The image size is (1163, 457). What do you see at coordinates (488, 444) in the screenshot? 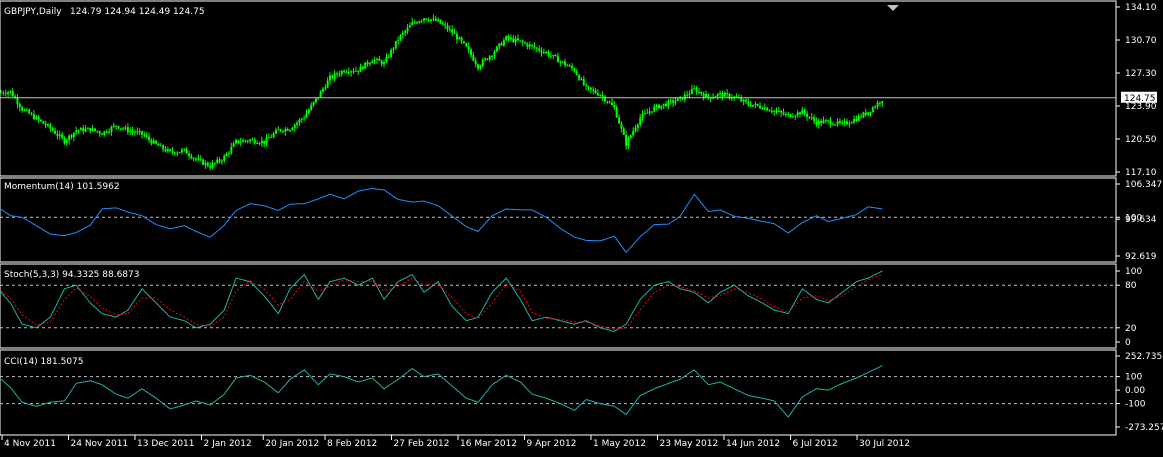
I see `x-tick-label: 16 Mar 2012` at bounding box center [488, 444].